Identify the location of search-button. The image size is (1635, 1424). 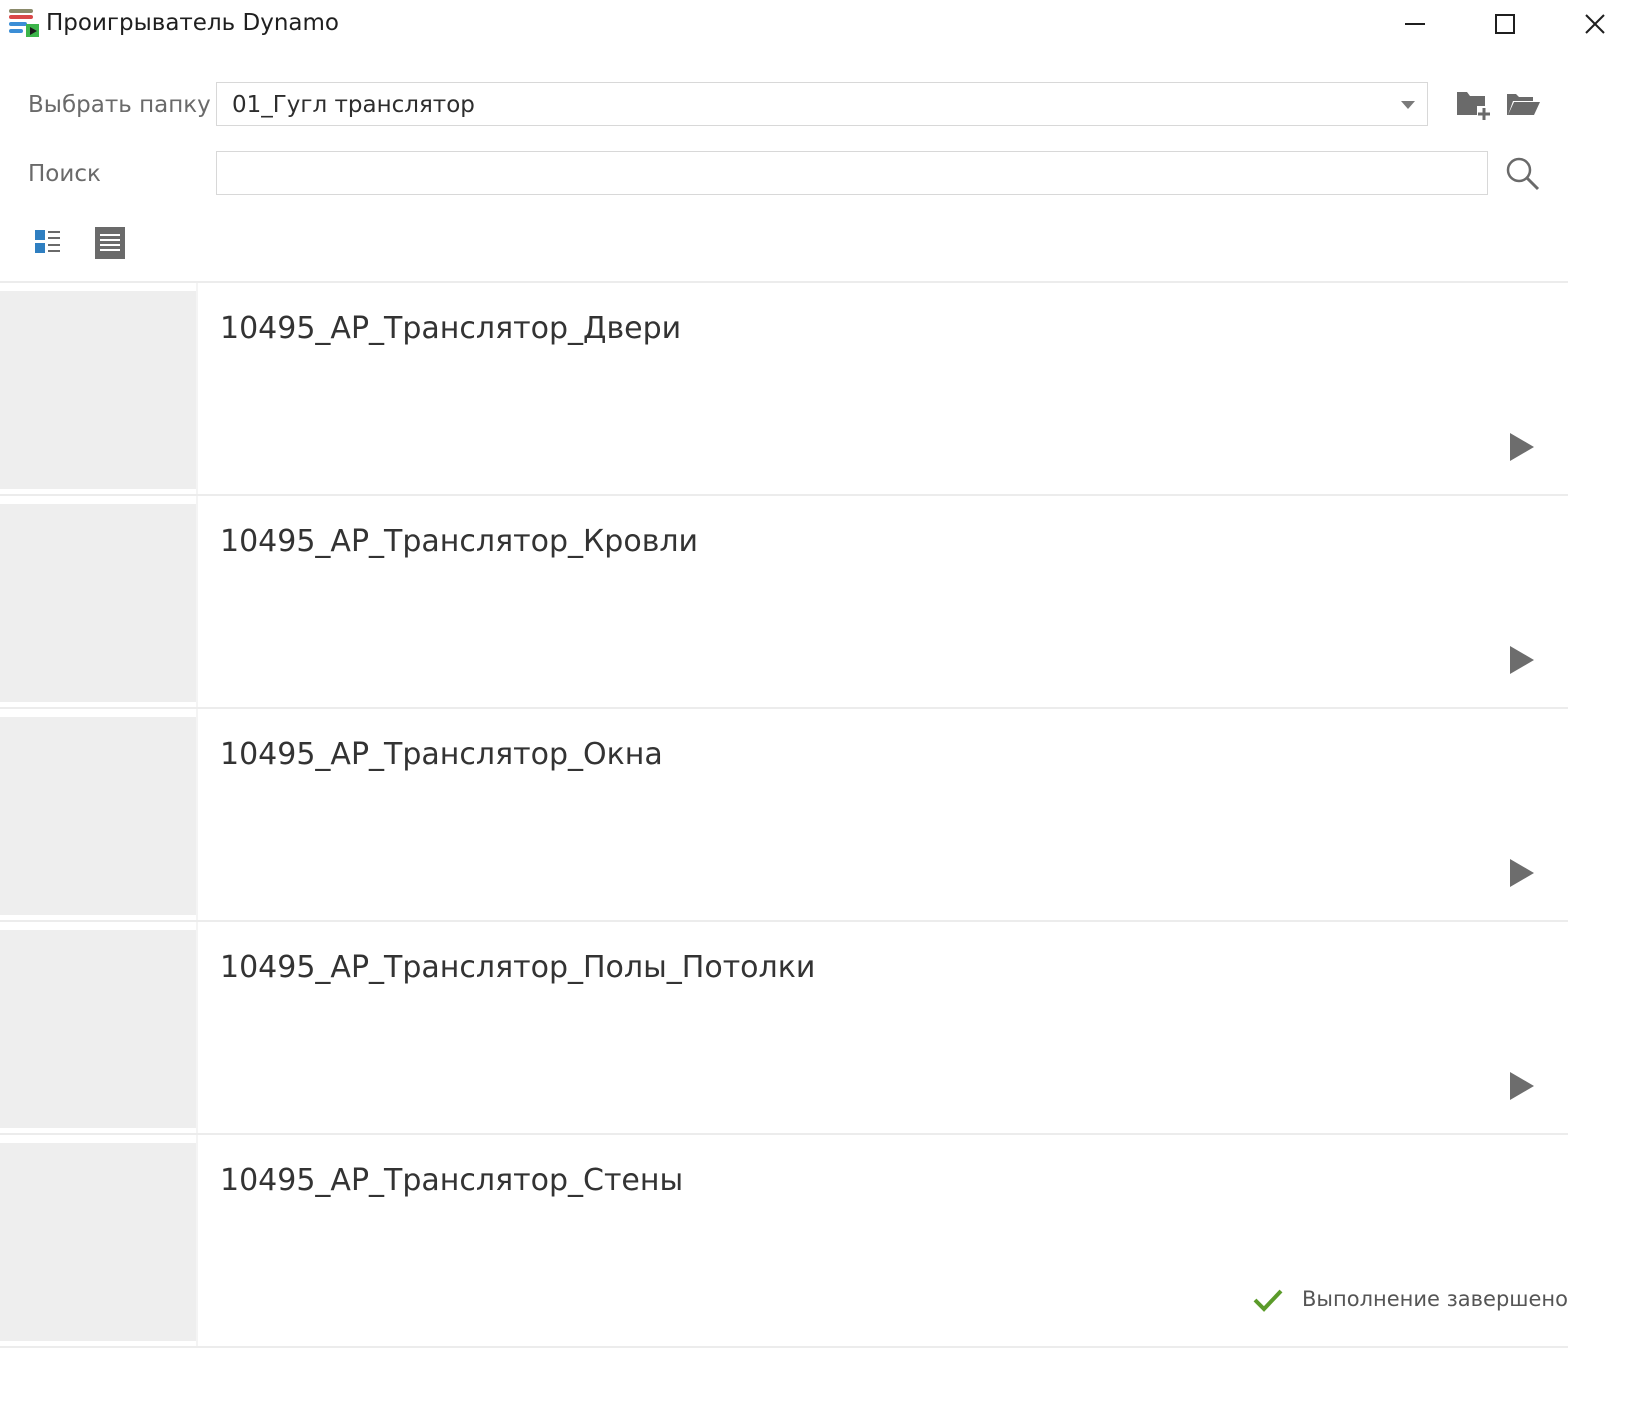
(1523, 174).